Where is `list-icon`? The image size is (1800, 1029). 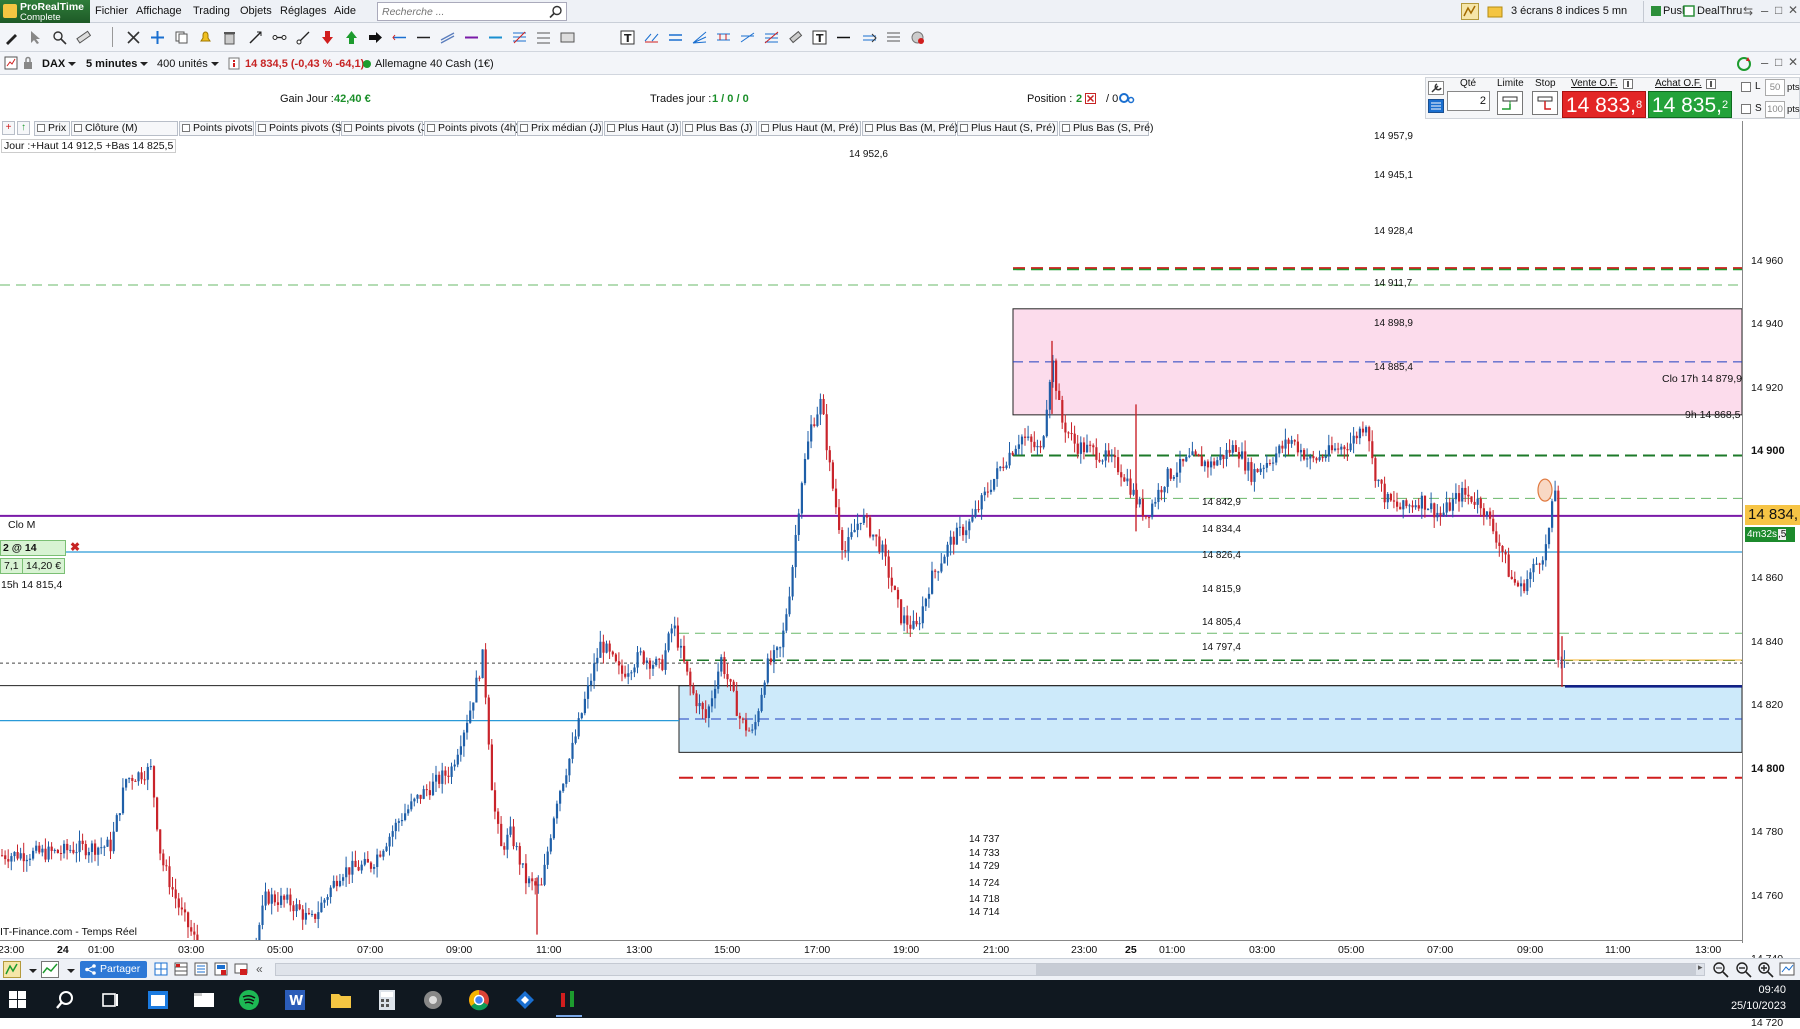
list-icon is located at coordinates (201, 969).